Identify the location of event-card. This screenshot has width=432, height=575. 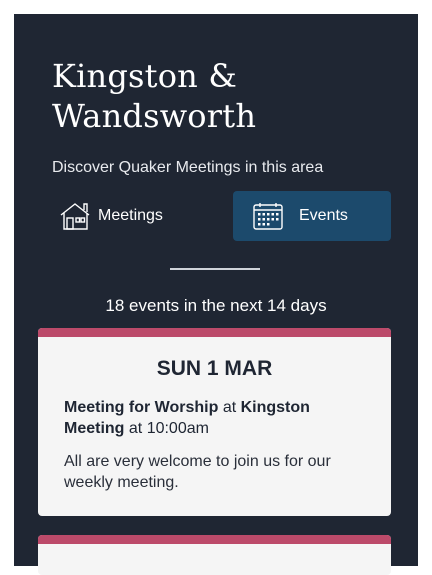
(214, 555).